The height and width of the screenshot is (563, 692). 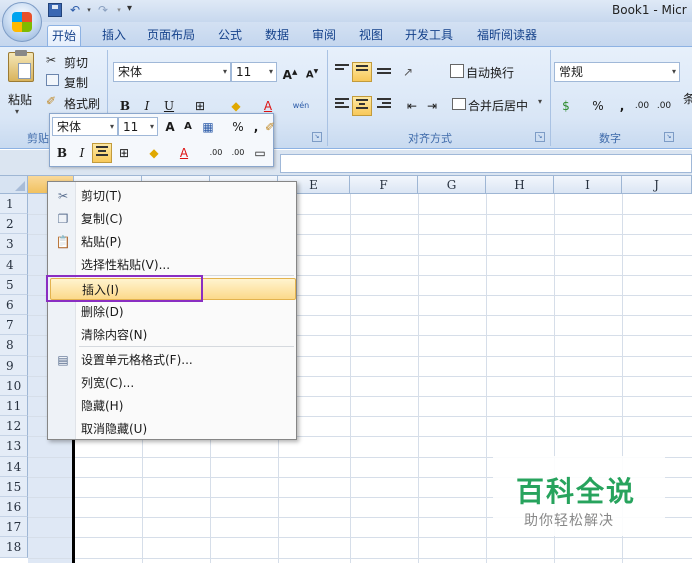 I want to click on paste-icon: 📋, so click(x=63, y=242).